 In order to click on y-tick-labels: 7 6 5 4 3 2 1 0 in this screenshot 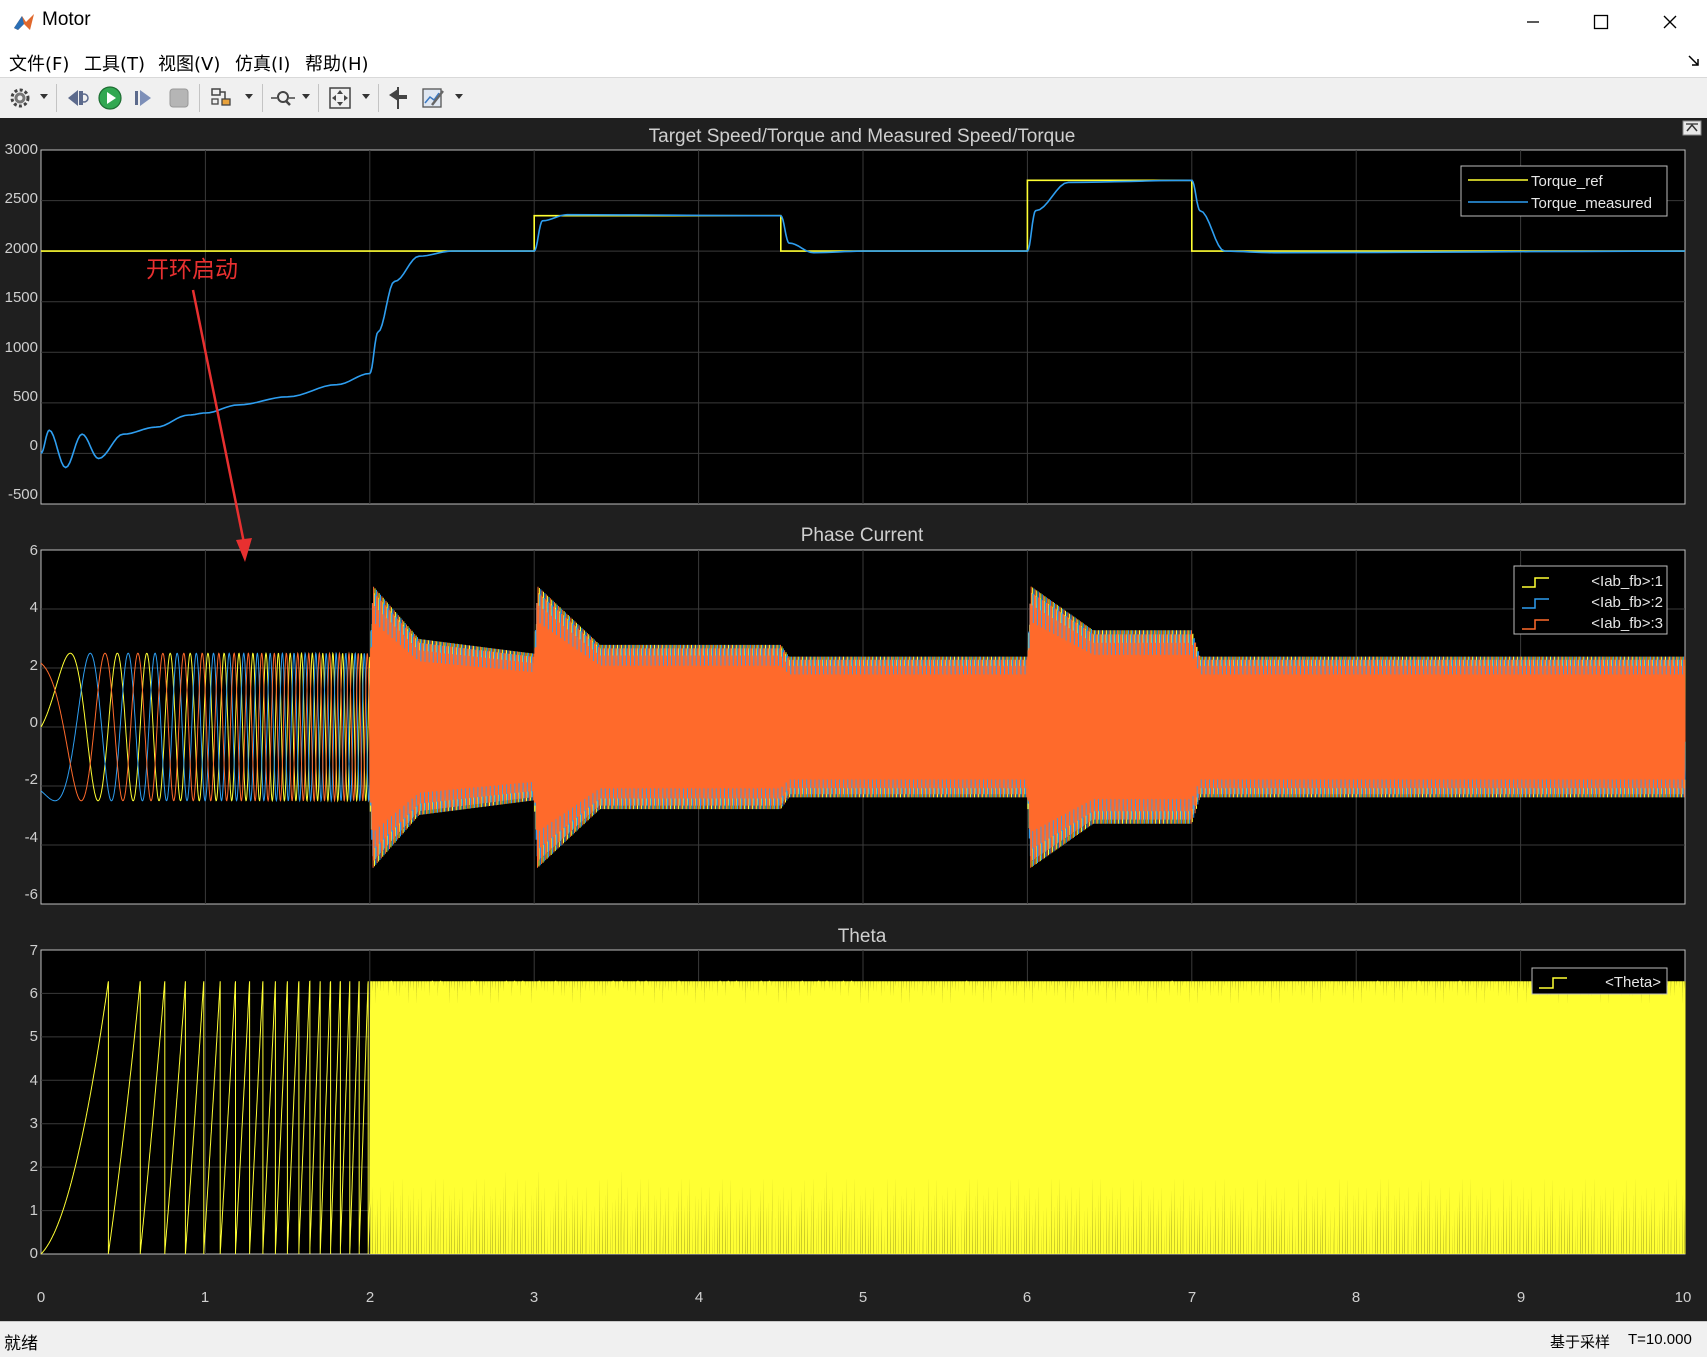, I will do `click(34, 1102)`.